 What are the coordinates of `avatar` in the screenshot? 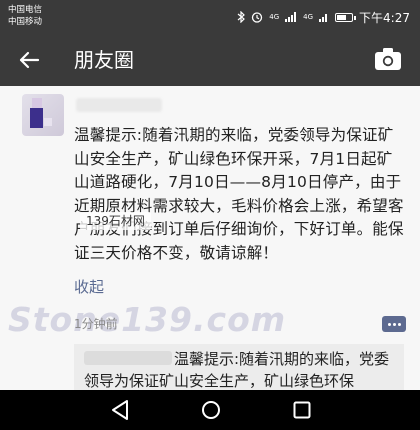 It's located at (43, 115).